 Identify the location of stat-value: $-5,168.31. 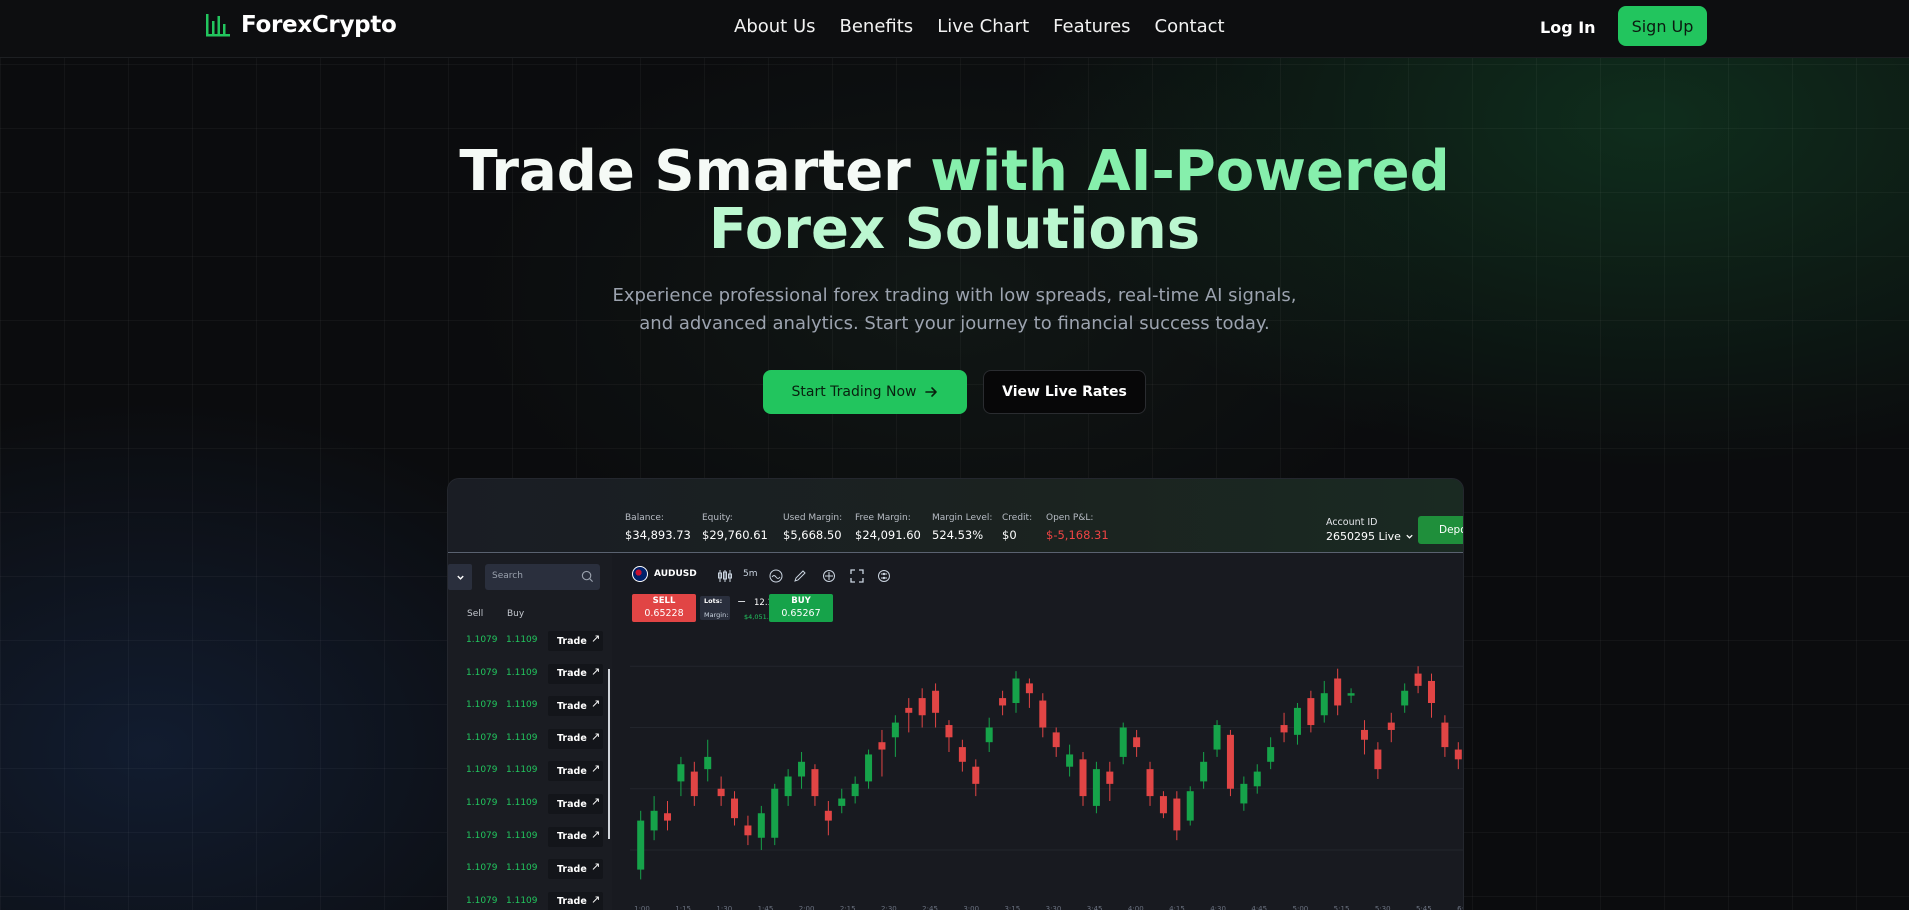
(1077, 535).